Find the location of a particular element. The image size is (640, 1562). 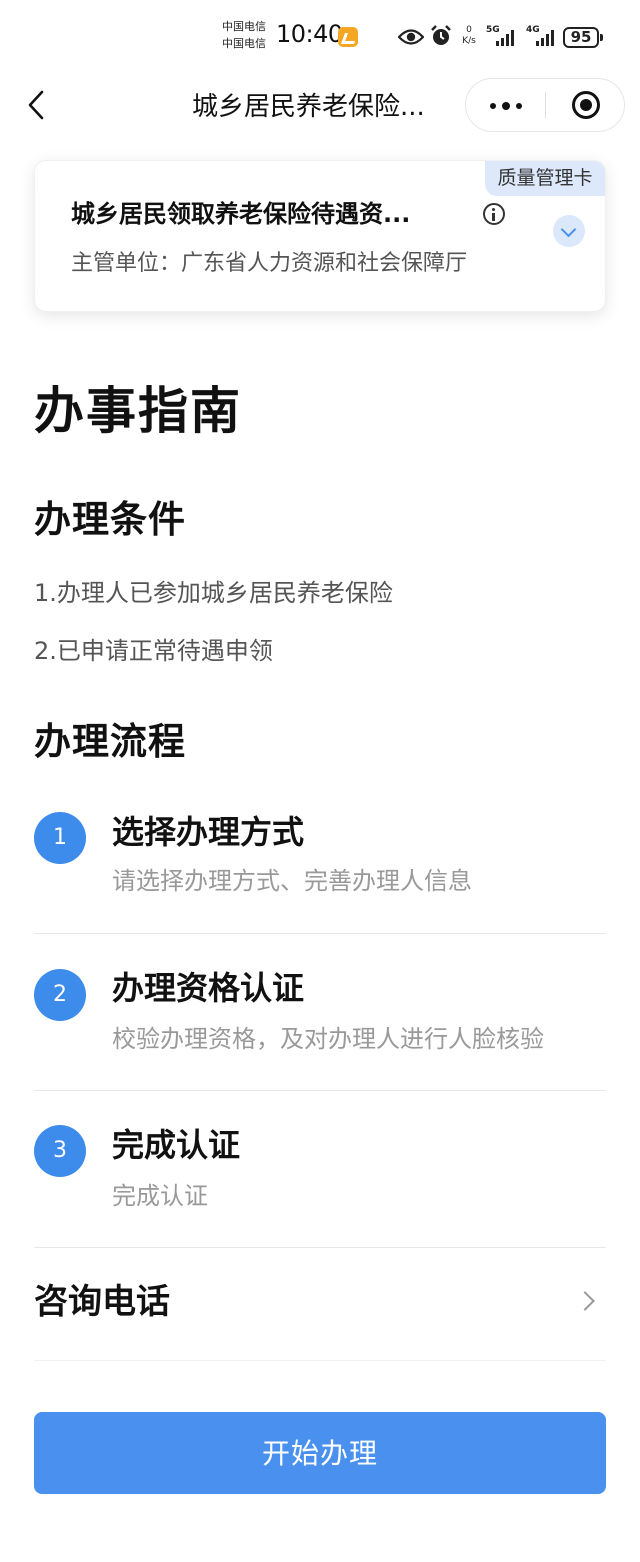

back-arrow-icon is located at coordinates (39, 105).